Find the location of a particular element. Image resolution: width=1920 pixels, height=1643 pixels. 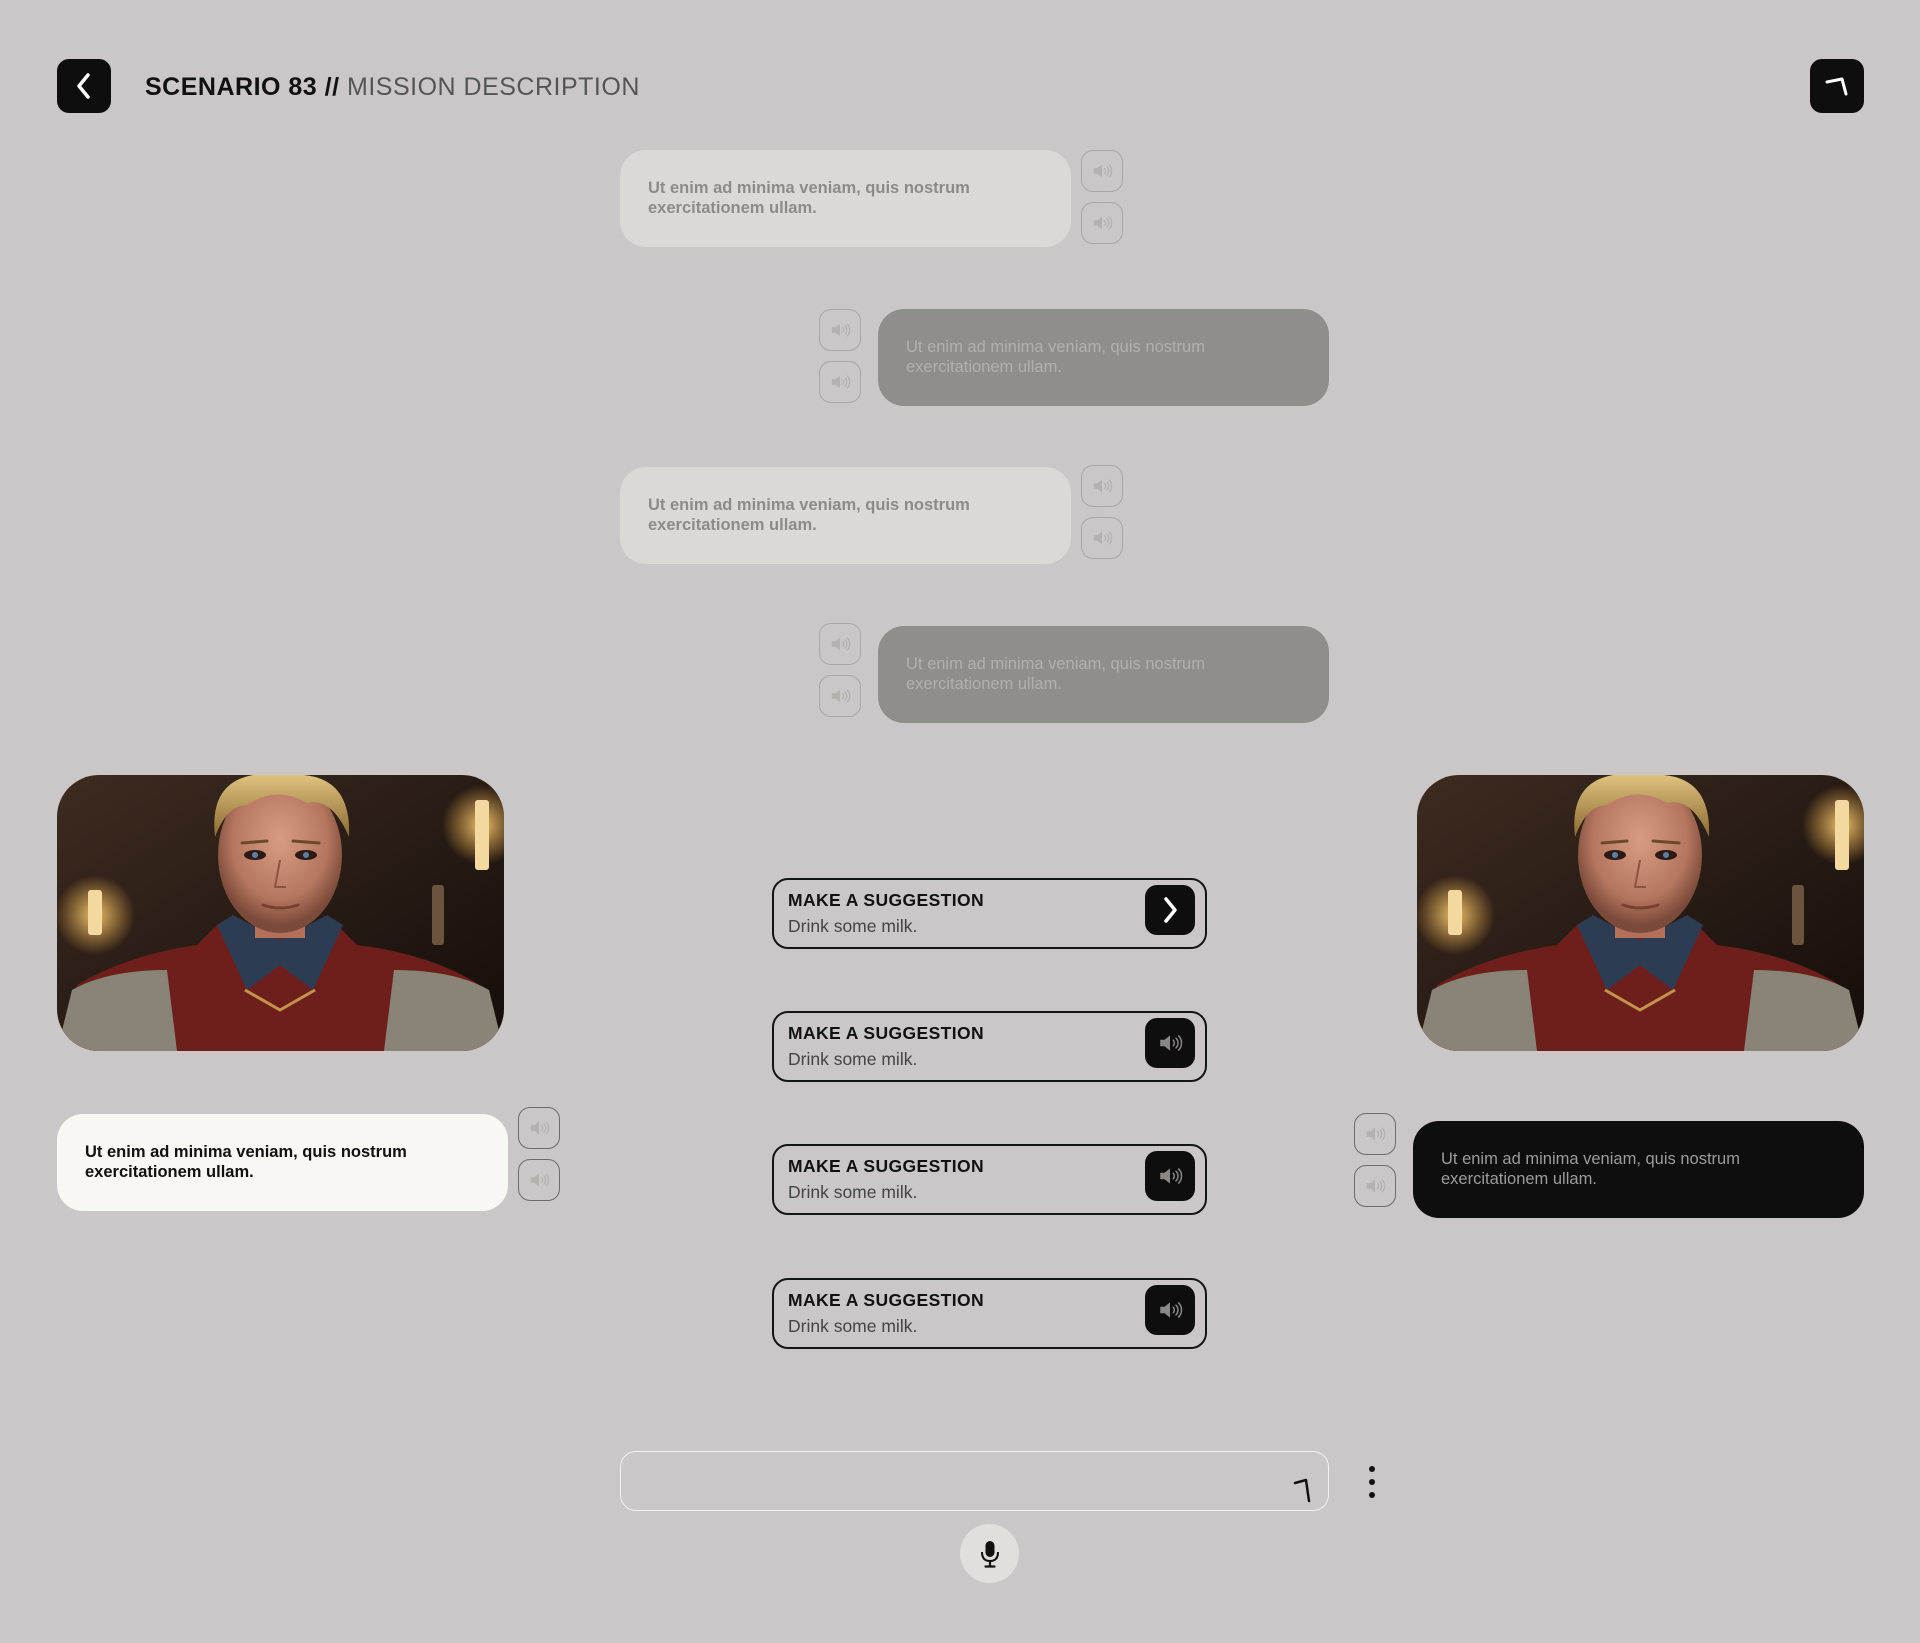

scenario-label: SCENARIO 83 // is located at coordinates (242, 87).